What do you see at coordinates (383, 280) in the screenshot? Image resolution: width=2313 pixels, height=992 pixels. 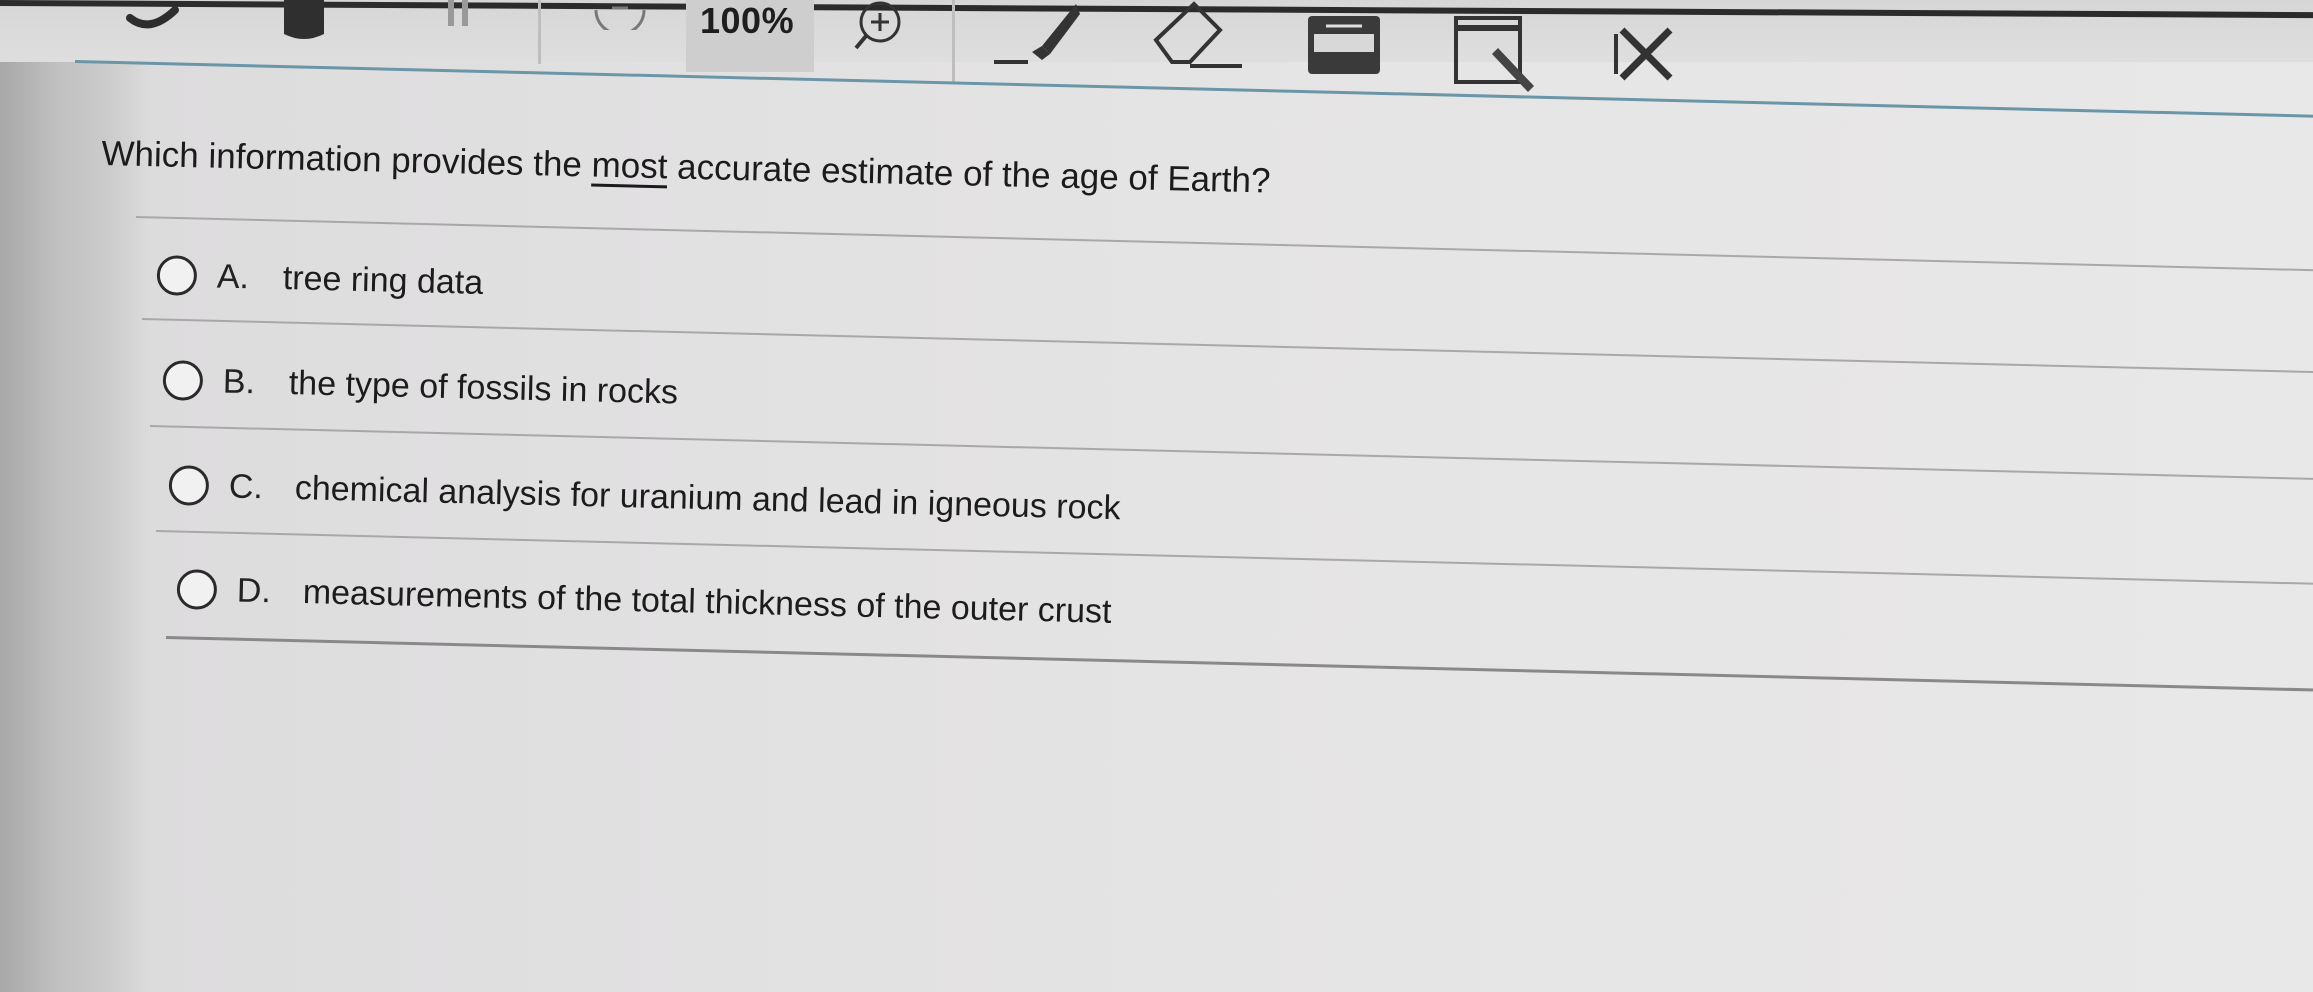 I see `option-text: tree ring data` at bounding box center [383, 280].